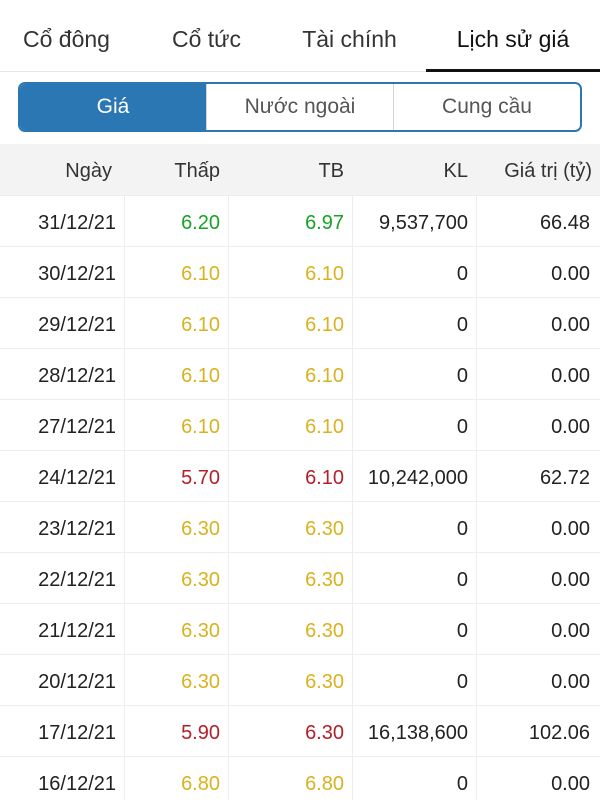 The image size is (600, 800). I want to click on table-row: 24/12/21 5.70 6.10 10,242,000 62.72, so click(300, 476).